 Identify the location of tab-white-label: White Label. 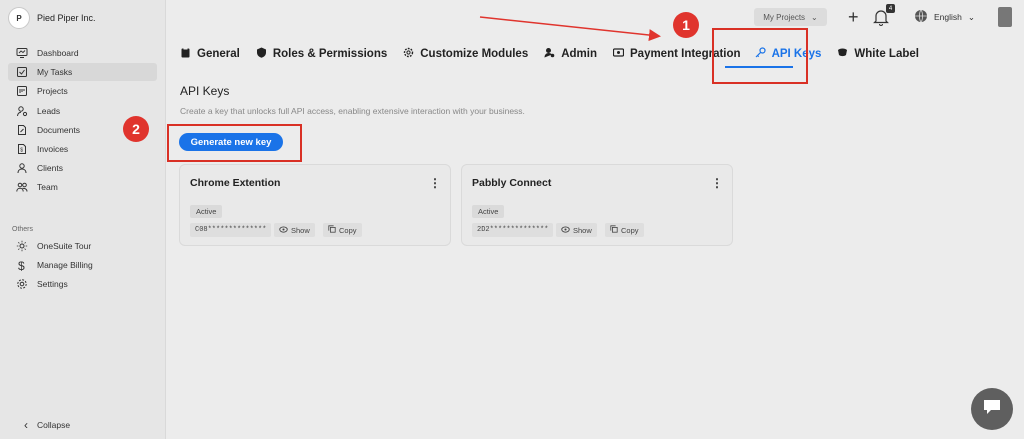
(878, 54).